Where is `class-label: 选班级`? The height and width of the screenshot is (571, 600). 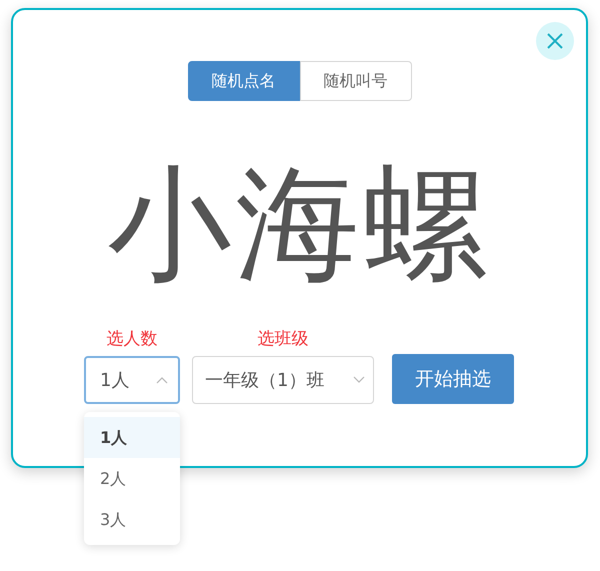 class-label: 选班级 is located at coordinates (283, 339).